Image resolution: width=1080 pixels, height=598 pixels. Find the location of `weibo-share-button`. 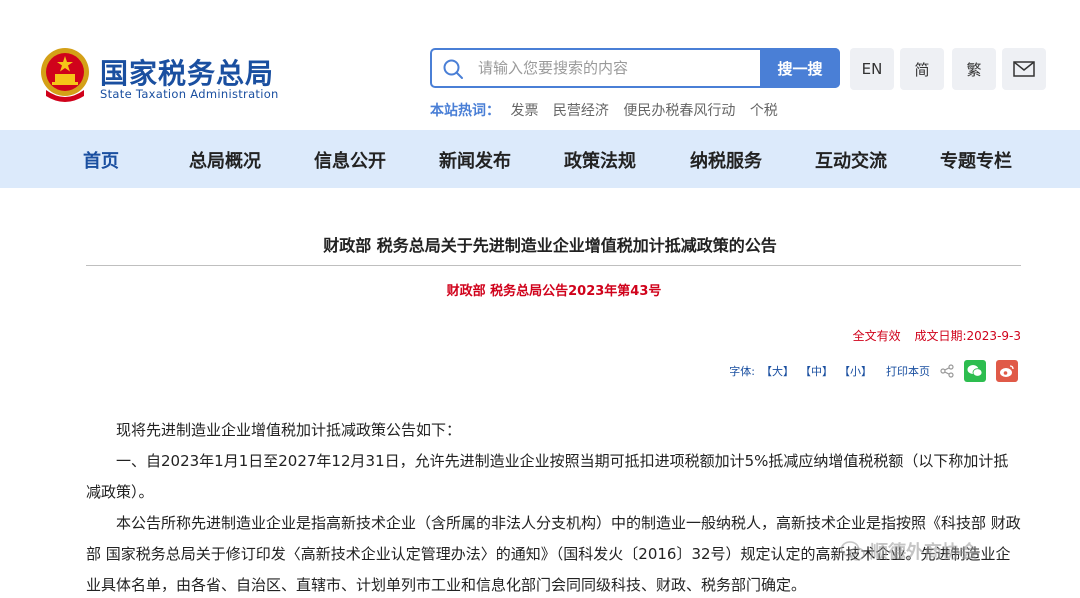

weibo-share-button is located at coordinates (1007, 371).